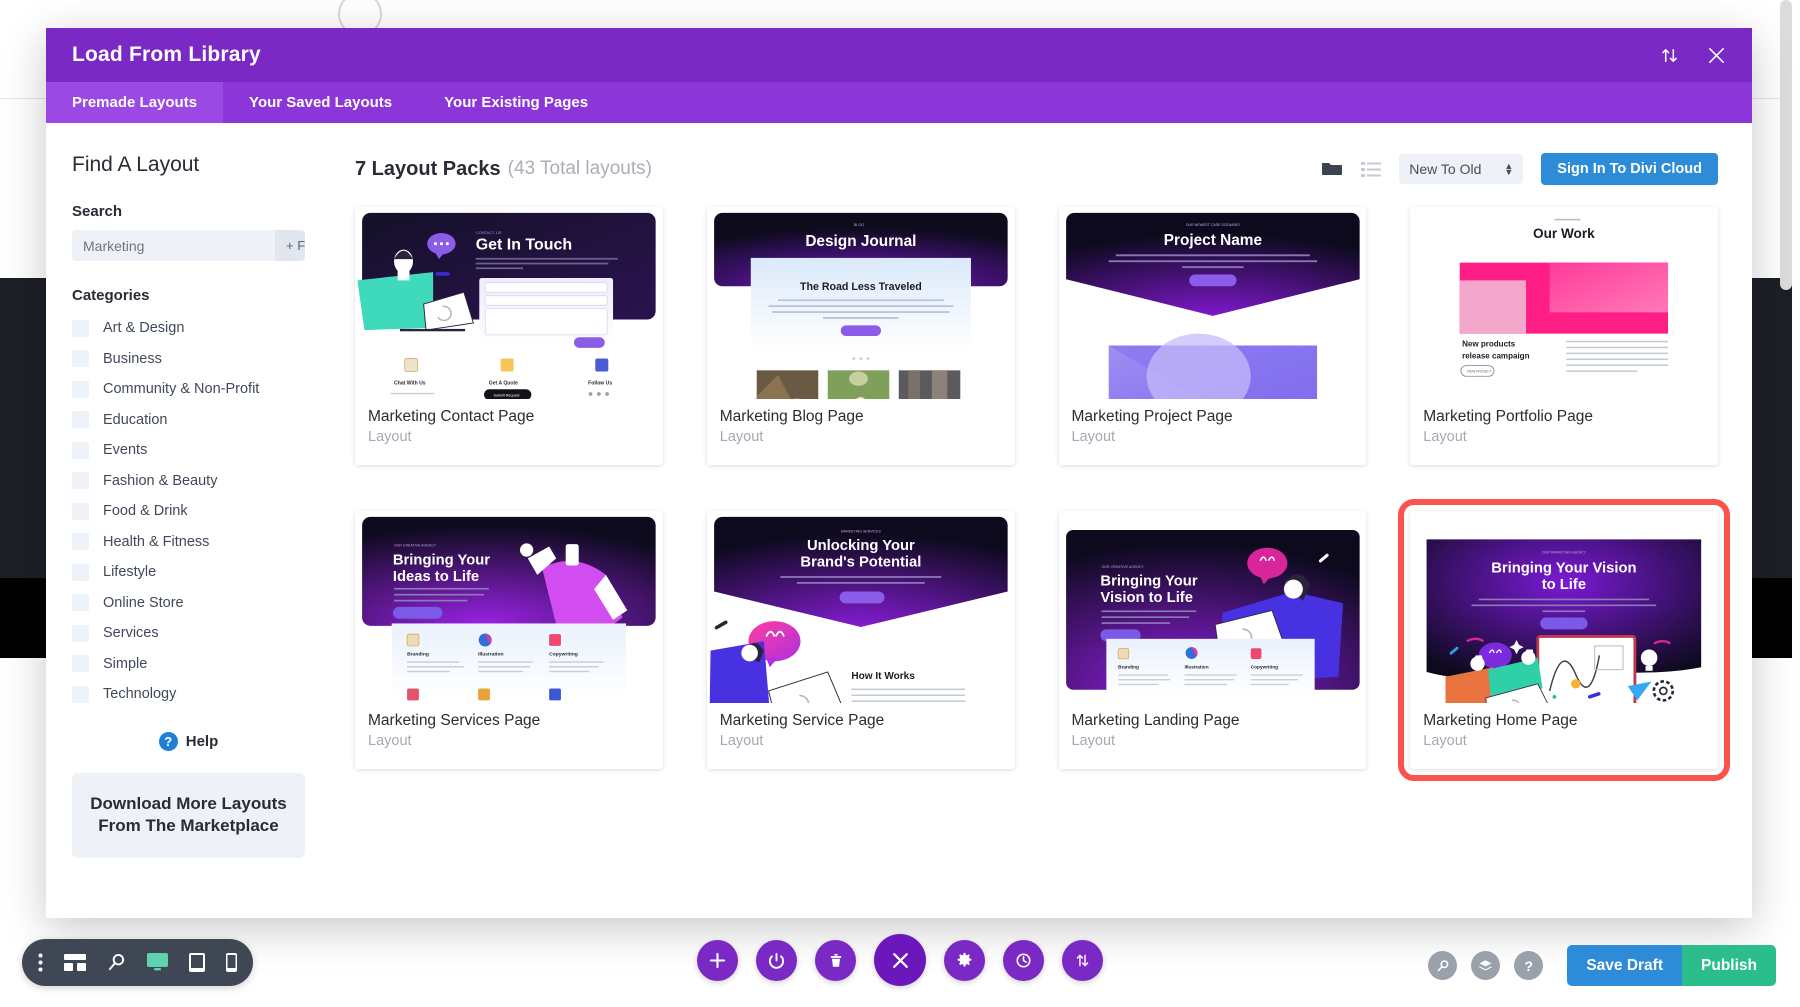 This screenshot has height=1007, width=1800. What do you see at coordinates (1564, 233) in the screenshot?
I see `svg-text: Our Work` at bounding box center [1564, 233].